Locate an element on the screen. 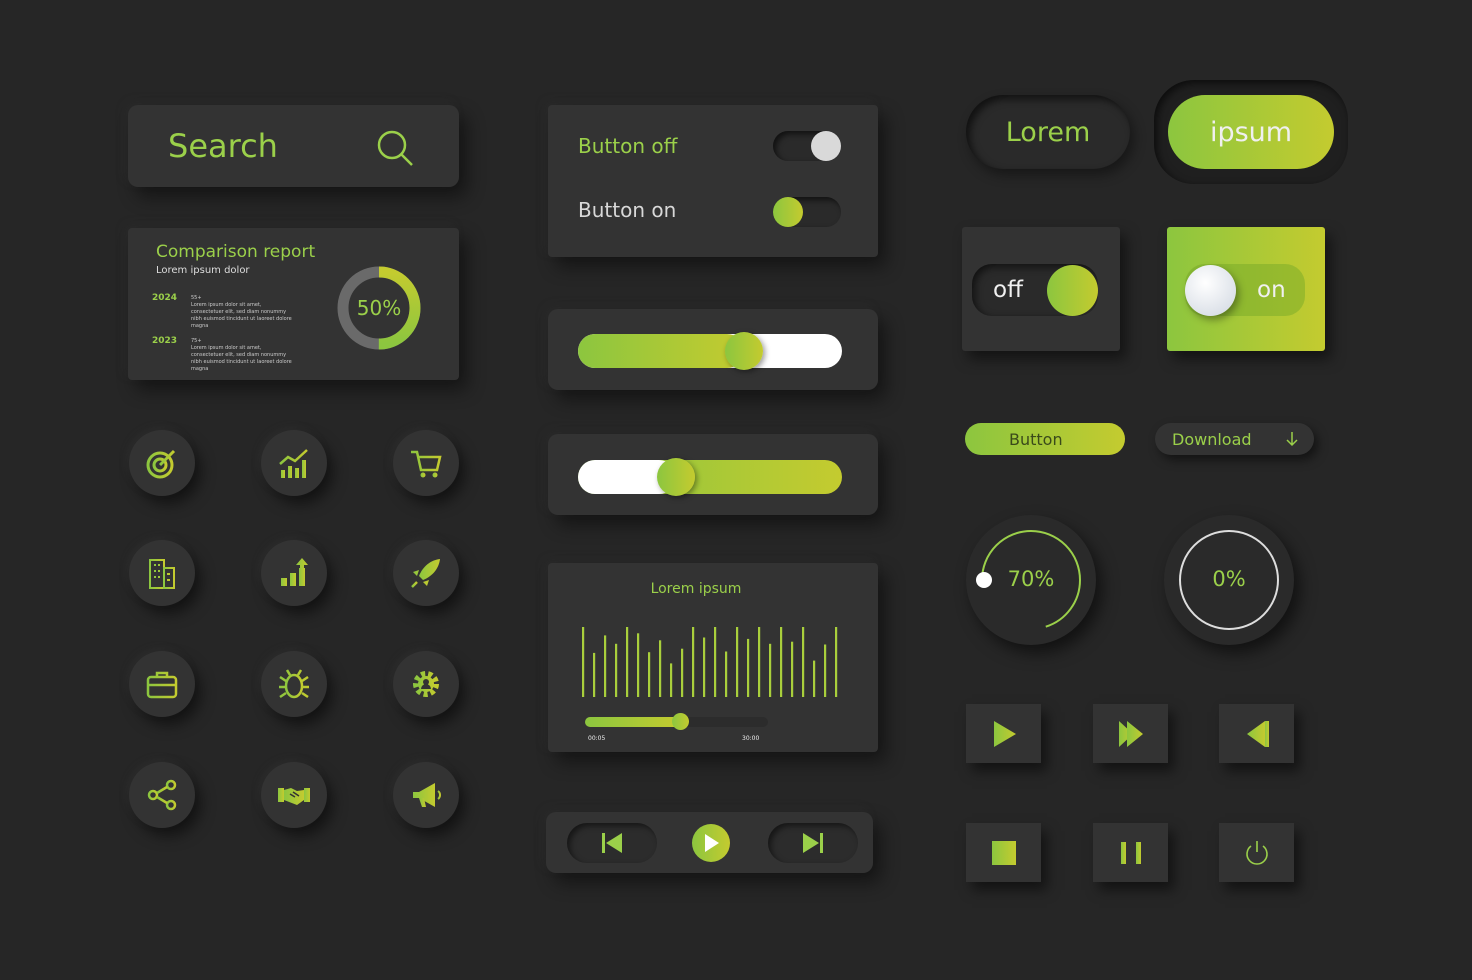  cart-button is located at coordinates (426, 463).